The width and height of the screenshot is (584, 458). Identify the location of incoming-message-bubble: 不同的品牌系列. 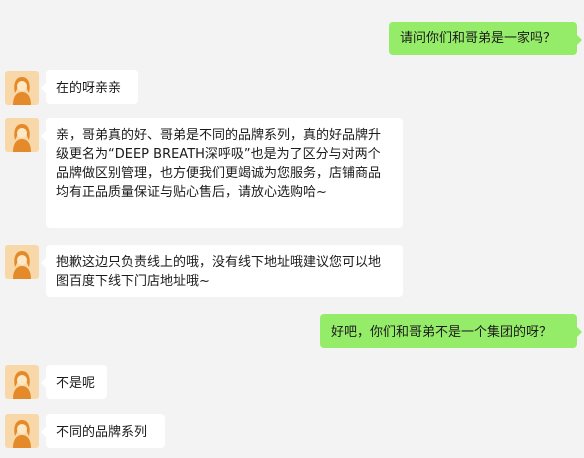
(103, 431).